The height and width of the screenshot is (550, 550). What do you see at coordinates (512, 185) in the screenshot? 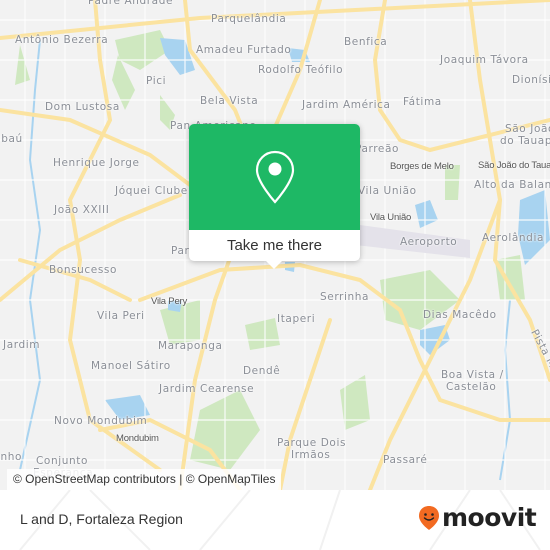
I see `map-label: Alto da Balança` at bounding box center [512, 185].